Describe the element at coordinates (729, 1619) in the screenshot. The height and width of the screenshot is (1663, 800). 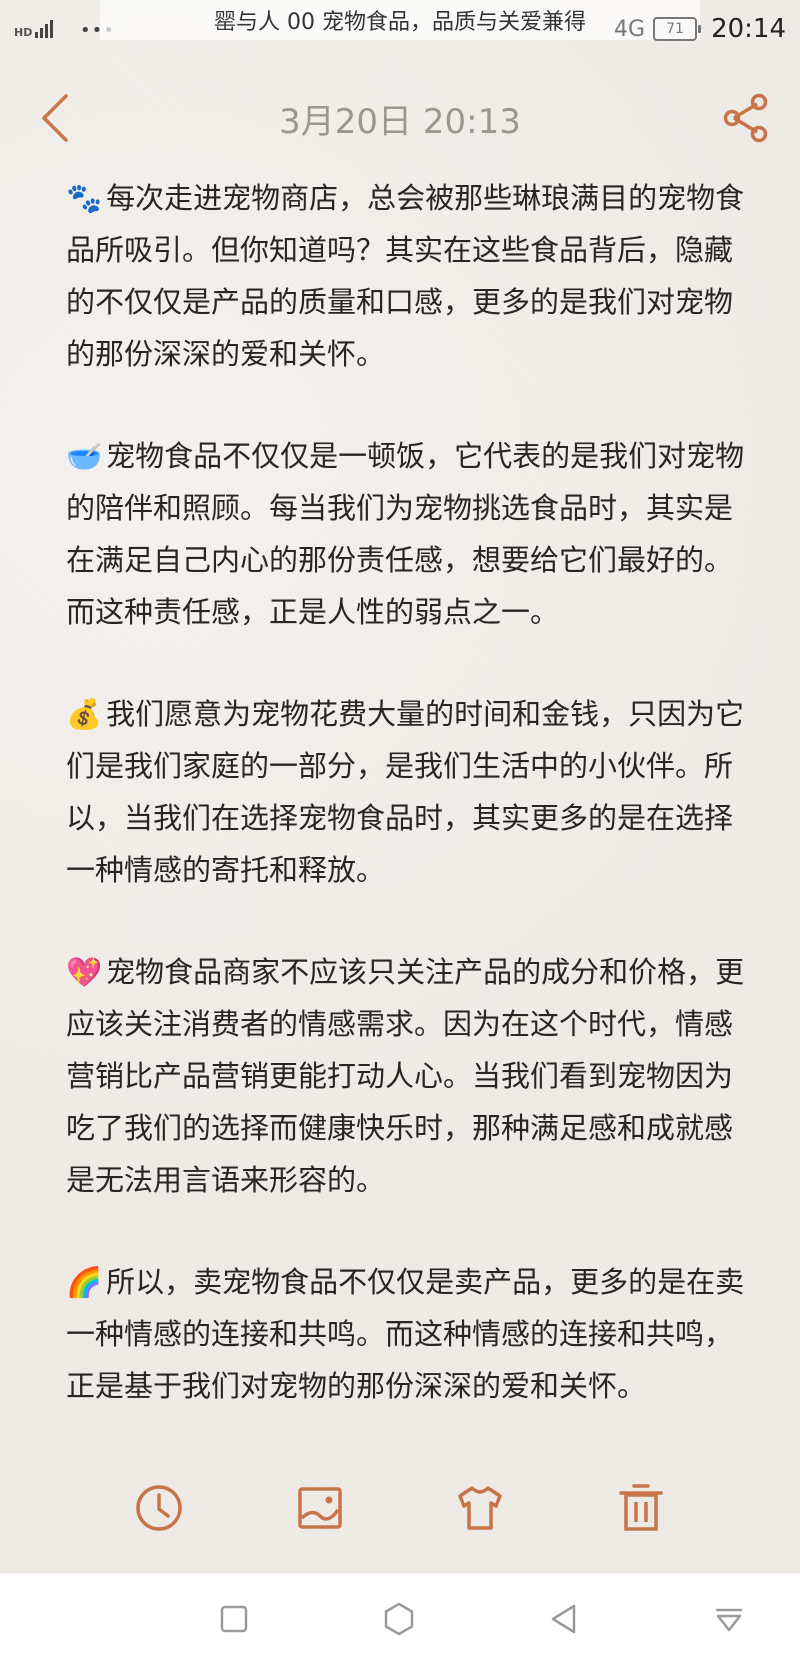
I see `notification-shade-icon` at that location.